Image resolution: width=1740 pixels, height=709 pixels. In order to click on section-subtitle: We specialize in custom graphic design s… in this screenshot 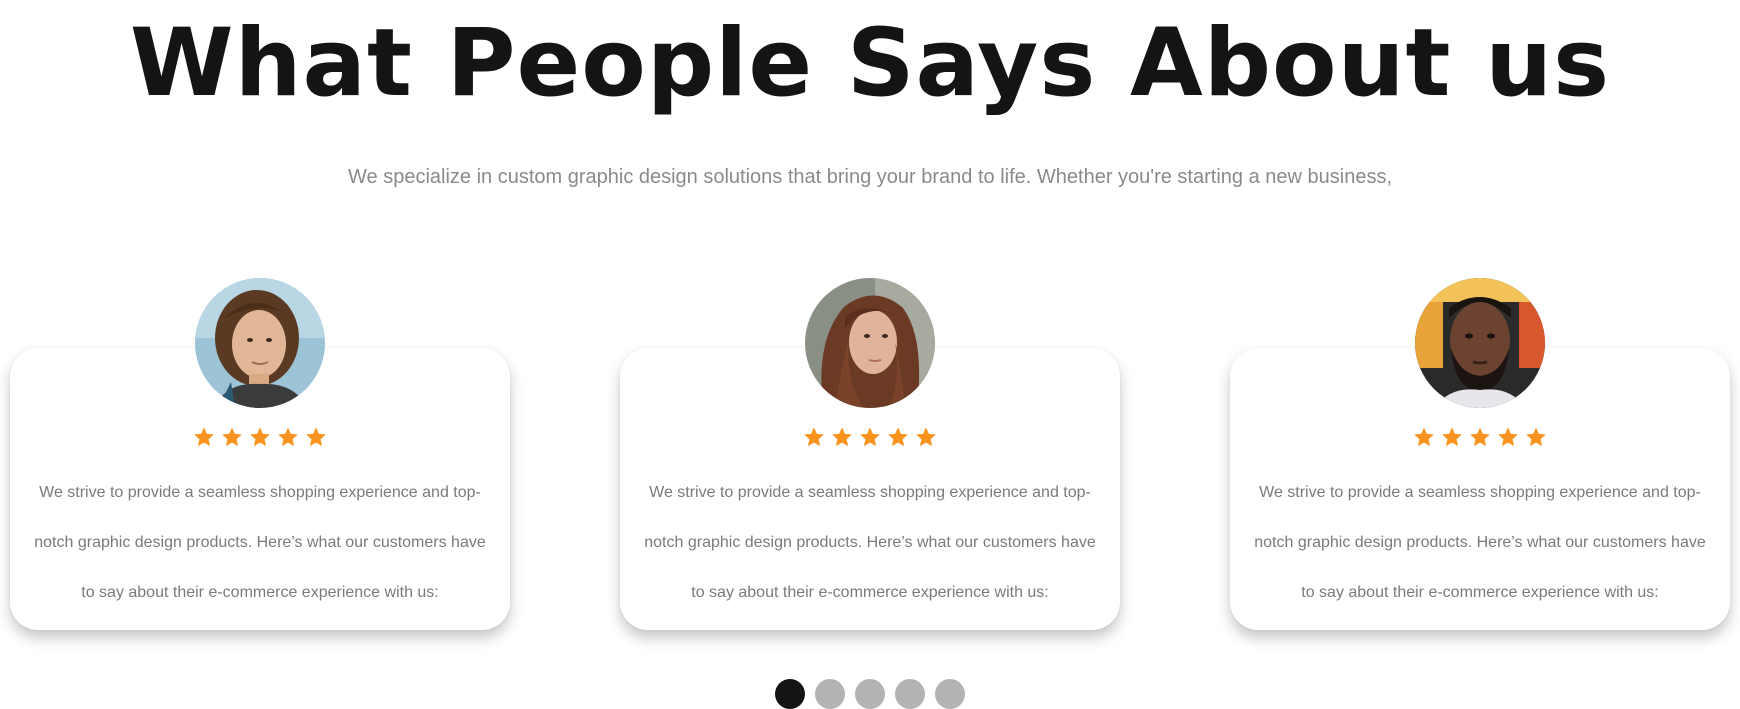, I will do `click(870, 177)`.